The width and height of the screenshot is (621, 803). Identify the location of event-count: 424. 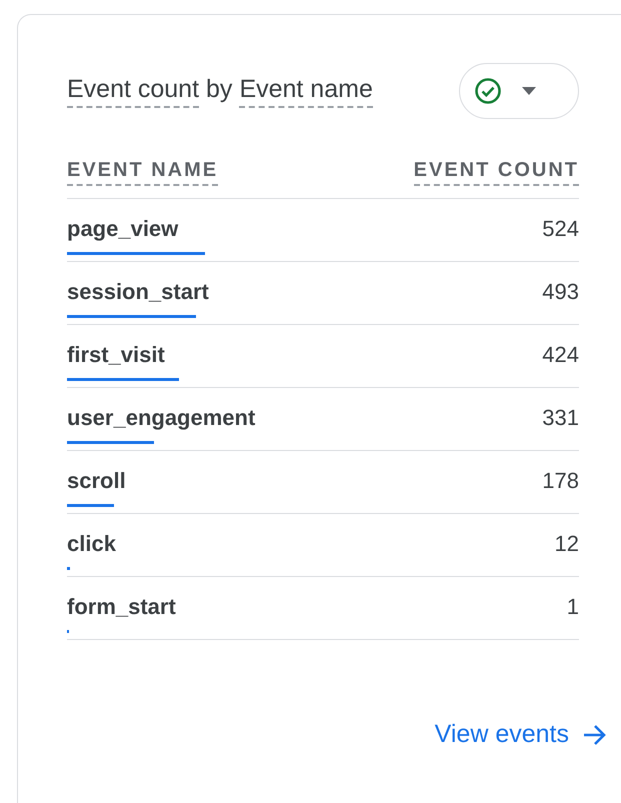
(560, 355).